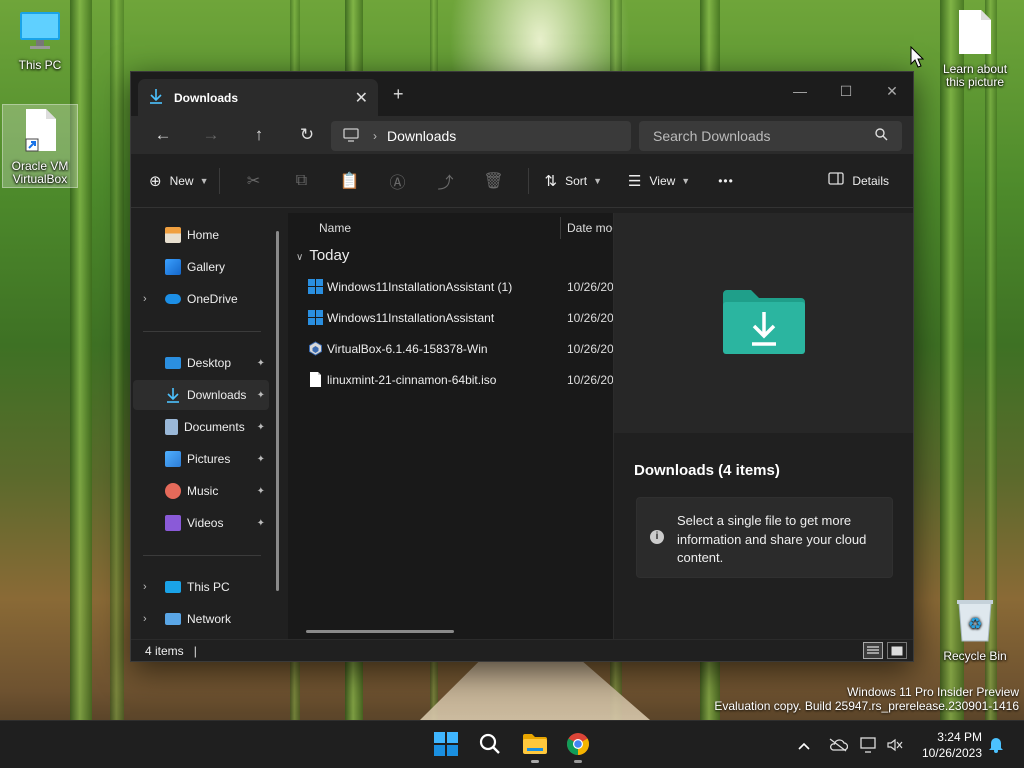  I want to click on address-bar: › Downloads, so click(481, 136).